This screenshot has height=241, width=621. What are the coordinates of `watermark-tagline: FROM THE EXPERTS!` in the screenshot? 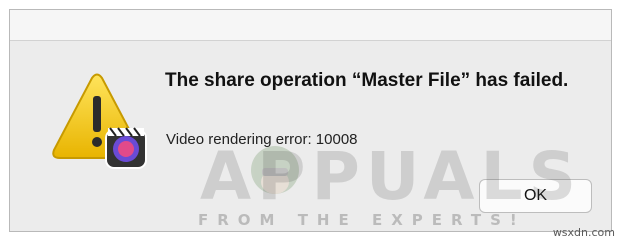 It's located at (362, 220).